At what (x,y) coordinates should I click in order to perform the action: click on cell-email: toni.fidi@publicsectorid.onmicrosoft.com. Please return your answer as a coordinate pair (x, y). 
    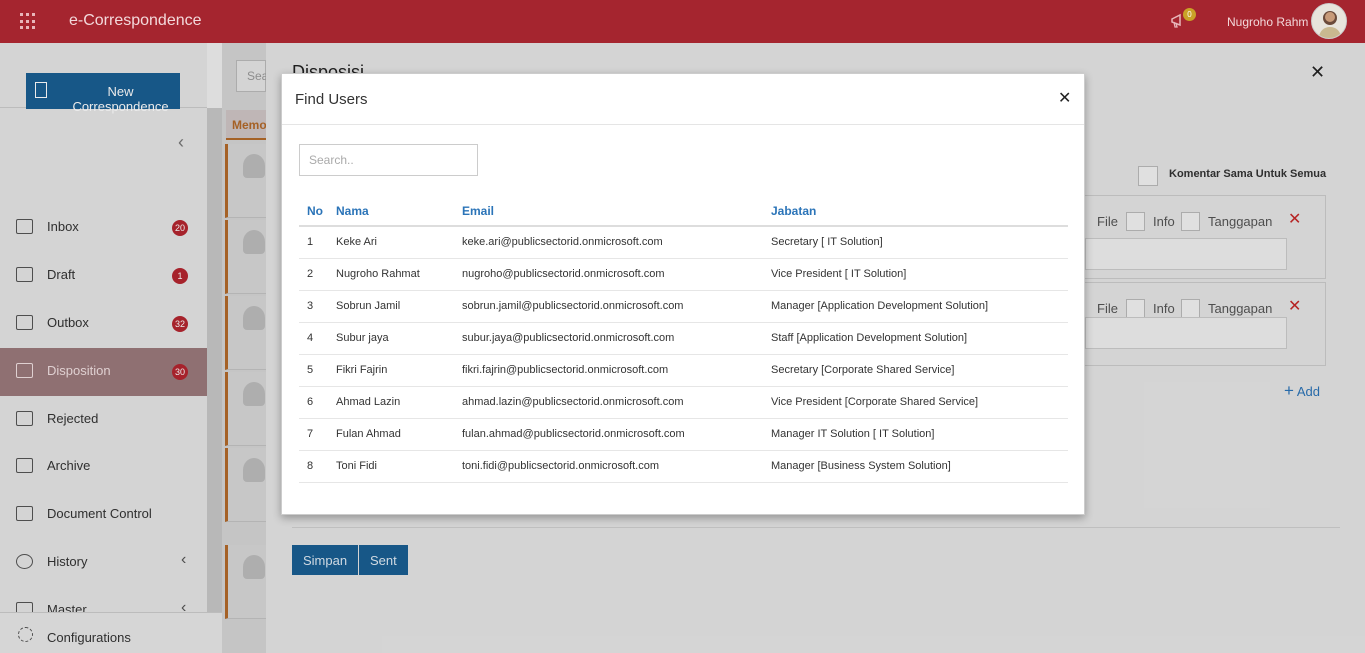
    Looking at the image, I should click on (608, 466).